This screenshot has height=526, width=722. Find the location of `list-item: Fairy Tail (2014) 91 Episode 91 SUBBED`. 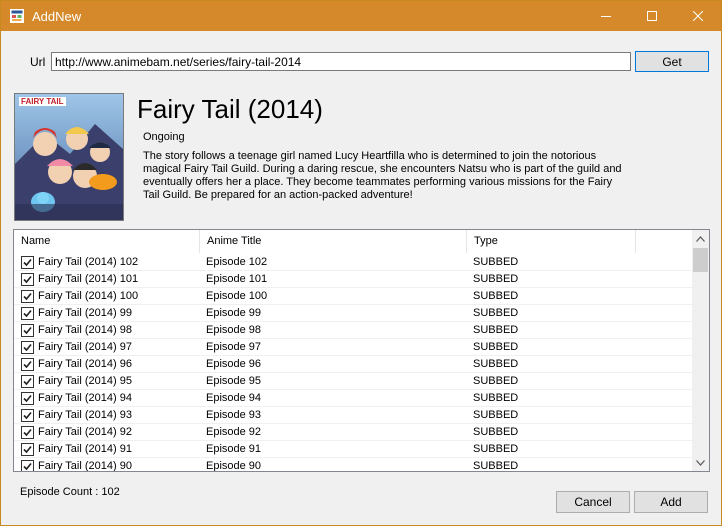

list-item: Fairy Tail (2014) 91 Episode 91 SUBBED is located at coordinates (353, 449).